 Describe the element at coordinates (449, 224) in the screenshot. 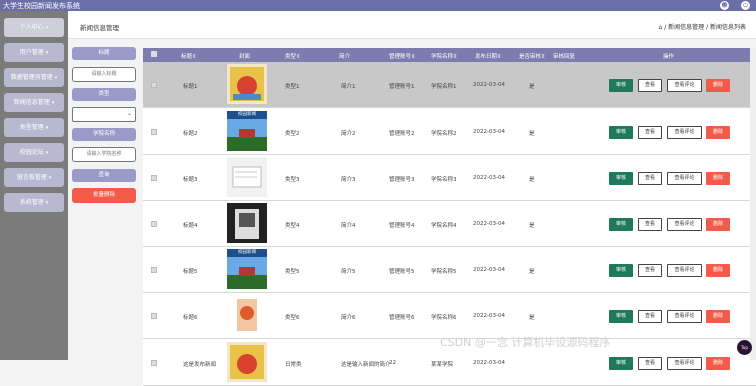

I see `table-row: 标题4 类型4 简介4 管理账号4 学院名称4 2022-03-04 是 审核 查看 查看评论 删除` at that location.